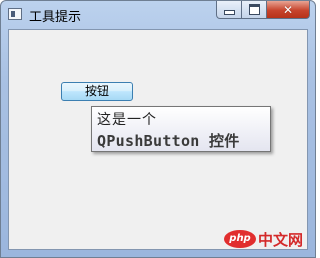 The image size is (320, 258). I want to click on window-controls: ✕, so click(263, 10).